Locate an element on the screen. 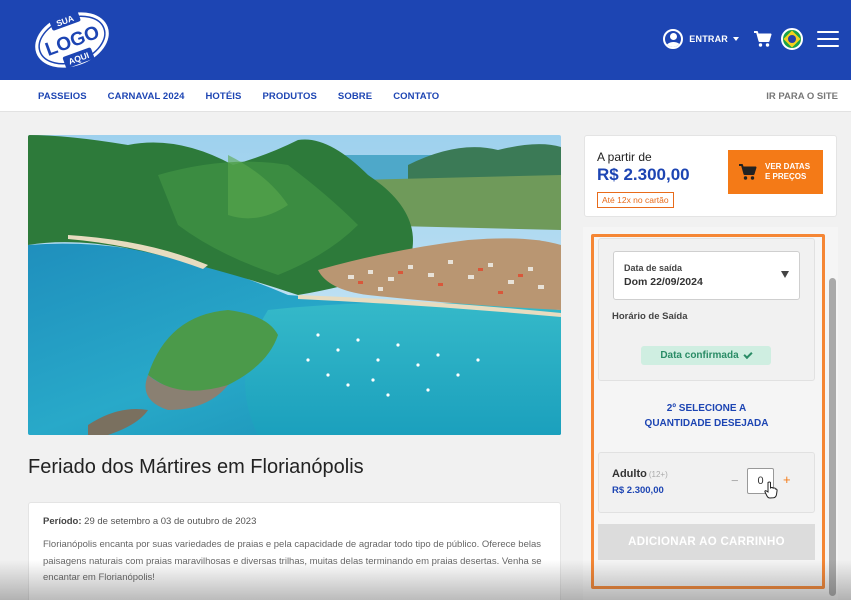  step2-line1: 2º SELECIONE A is located at coordinates (706, 408).